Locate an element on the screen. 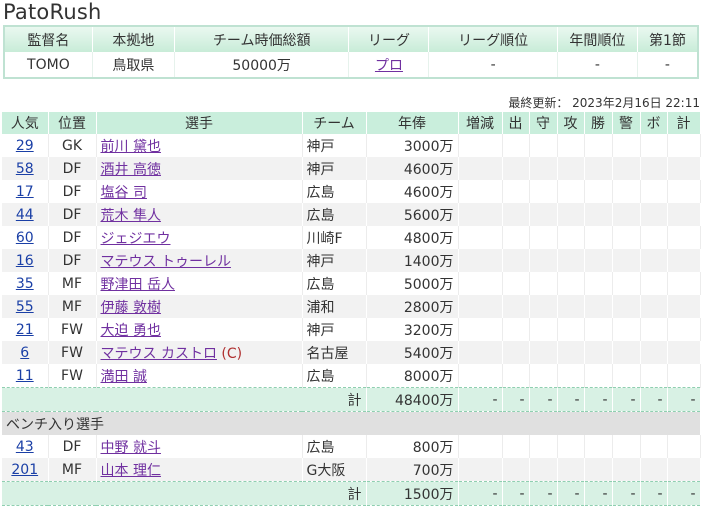 Image resolution: width=704 pixels, height=514 pixels. player-name-link: 山本 理仁 is located at coordinates (131, 471).